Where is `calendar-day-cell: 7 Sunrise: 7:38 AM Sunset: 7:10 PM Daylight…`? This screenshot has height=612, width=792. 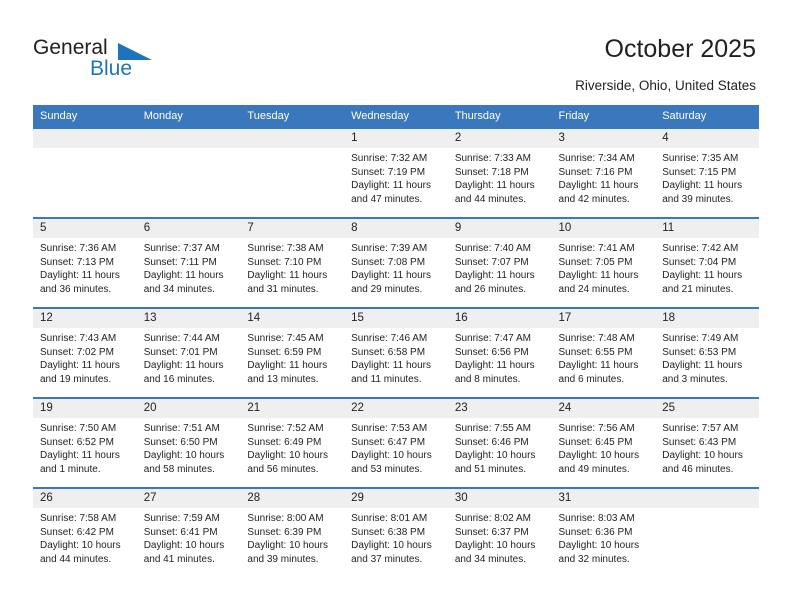
calendar-day-cell: 7 Sunrise: 7:38 AM Sunset: 7:10 PM Daylight… is located at coordinates (292, 262).